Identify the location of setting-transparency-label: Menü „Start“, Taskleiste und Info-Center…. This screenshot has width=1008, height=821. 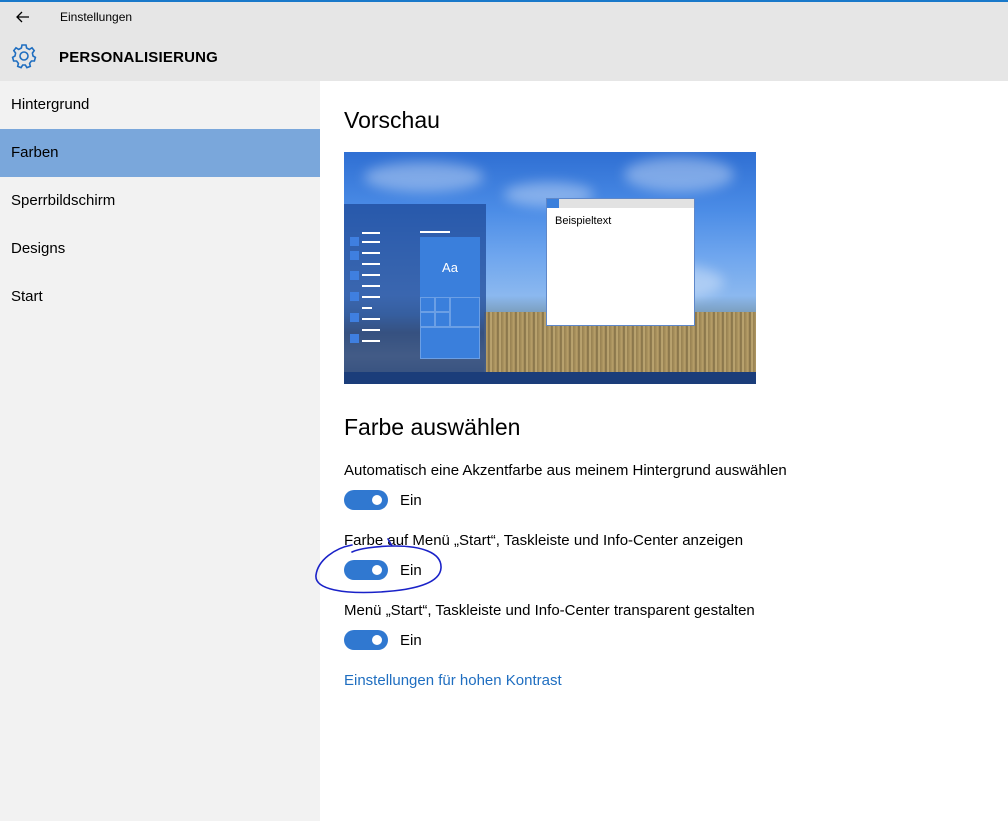
(549, 610).